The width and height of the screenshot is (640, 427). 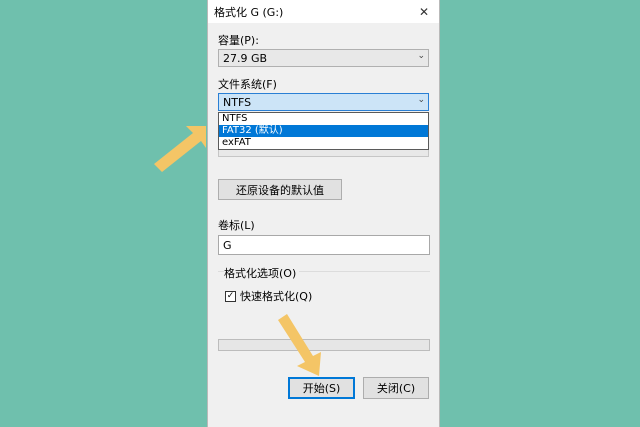 What do you see at coordinates (424, 11) in the screenshot?
I see `close-icon: ✕` at bounding box center [424, 11].